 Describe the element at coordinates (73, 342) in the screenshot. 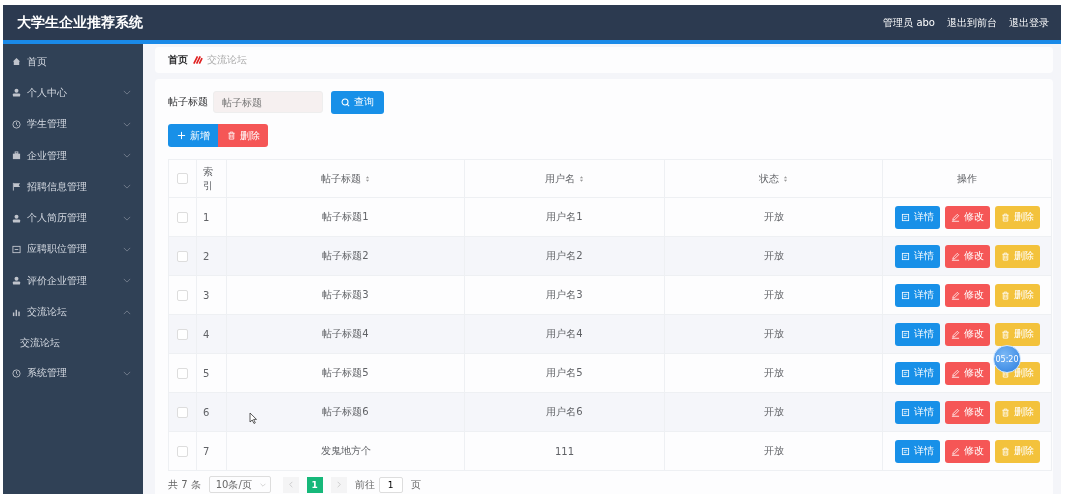

I see `sidebar-subitem: 交流论坛` at that location.